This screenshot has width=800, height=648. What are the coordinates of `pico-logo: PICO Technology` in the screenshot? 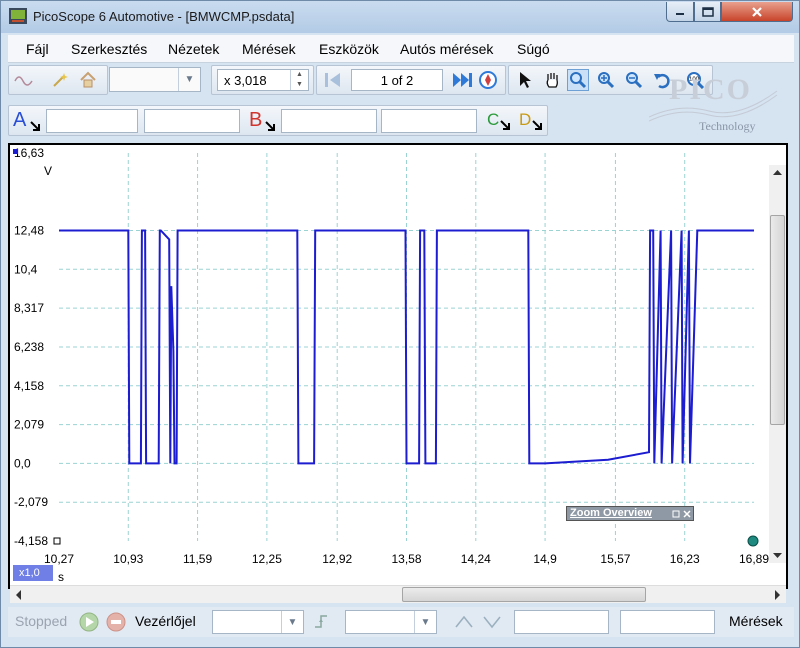 It's located at (713, 103).